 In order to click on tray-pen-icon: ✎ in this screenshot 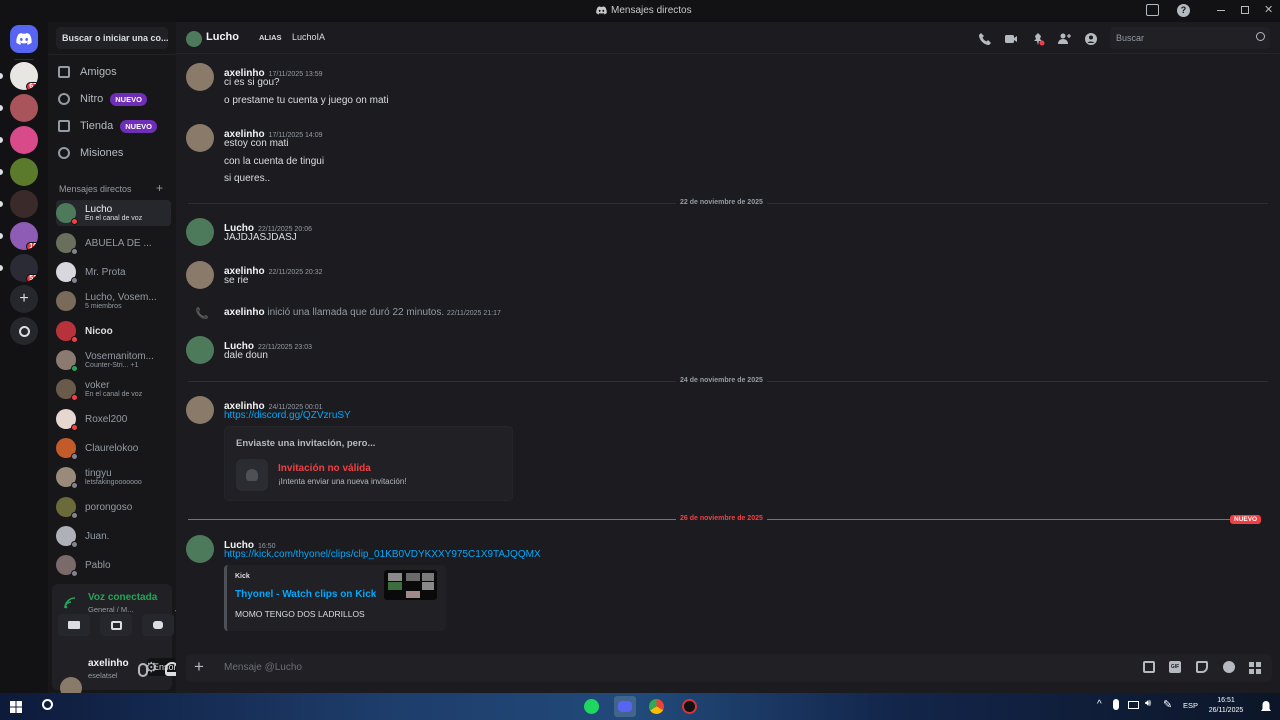, I will do `click(1167, 704)`.